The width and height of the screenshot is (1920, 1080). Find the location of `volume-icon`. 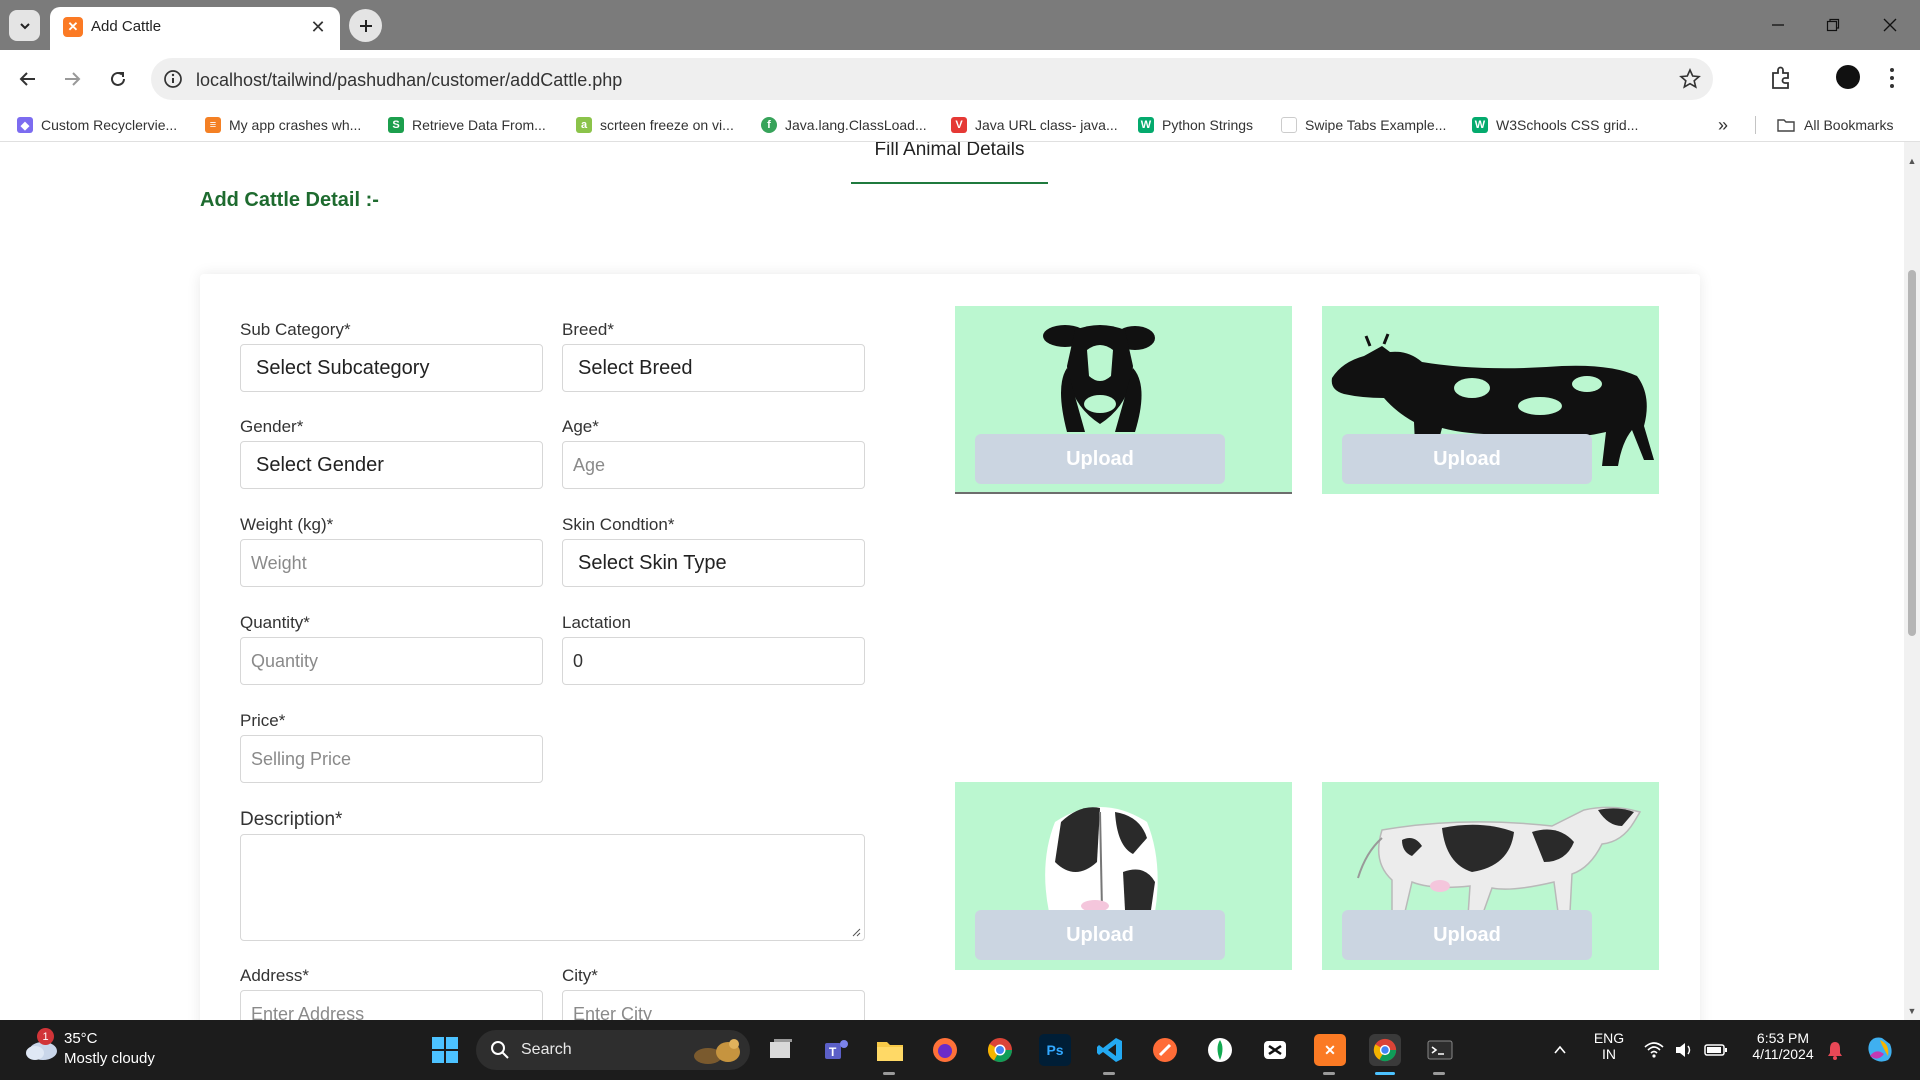

volume-icon is located at coordinates (1684, 1050).